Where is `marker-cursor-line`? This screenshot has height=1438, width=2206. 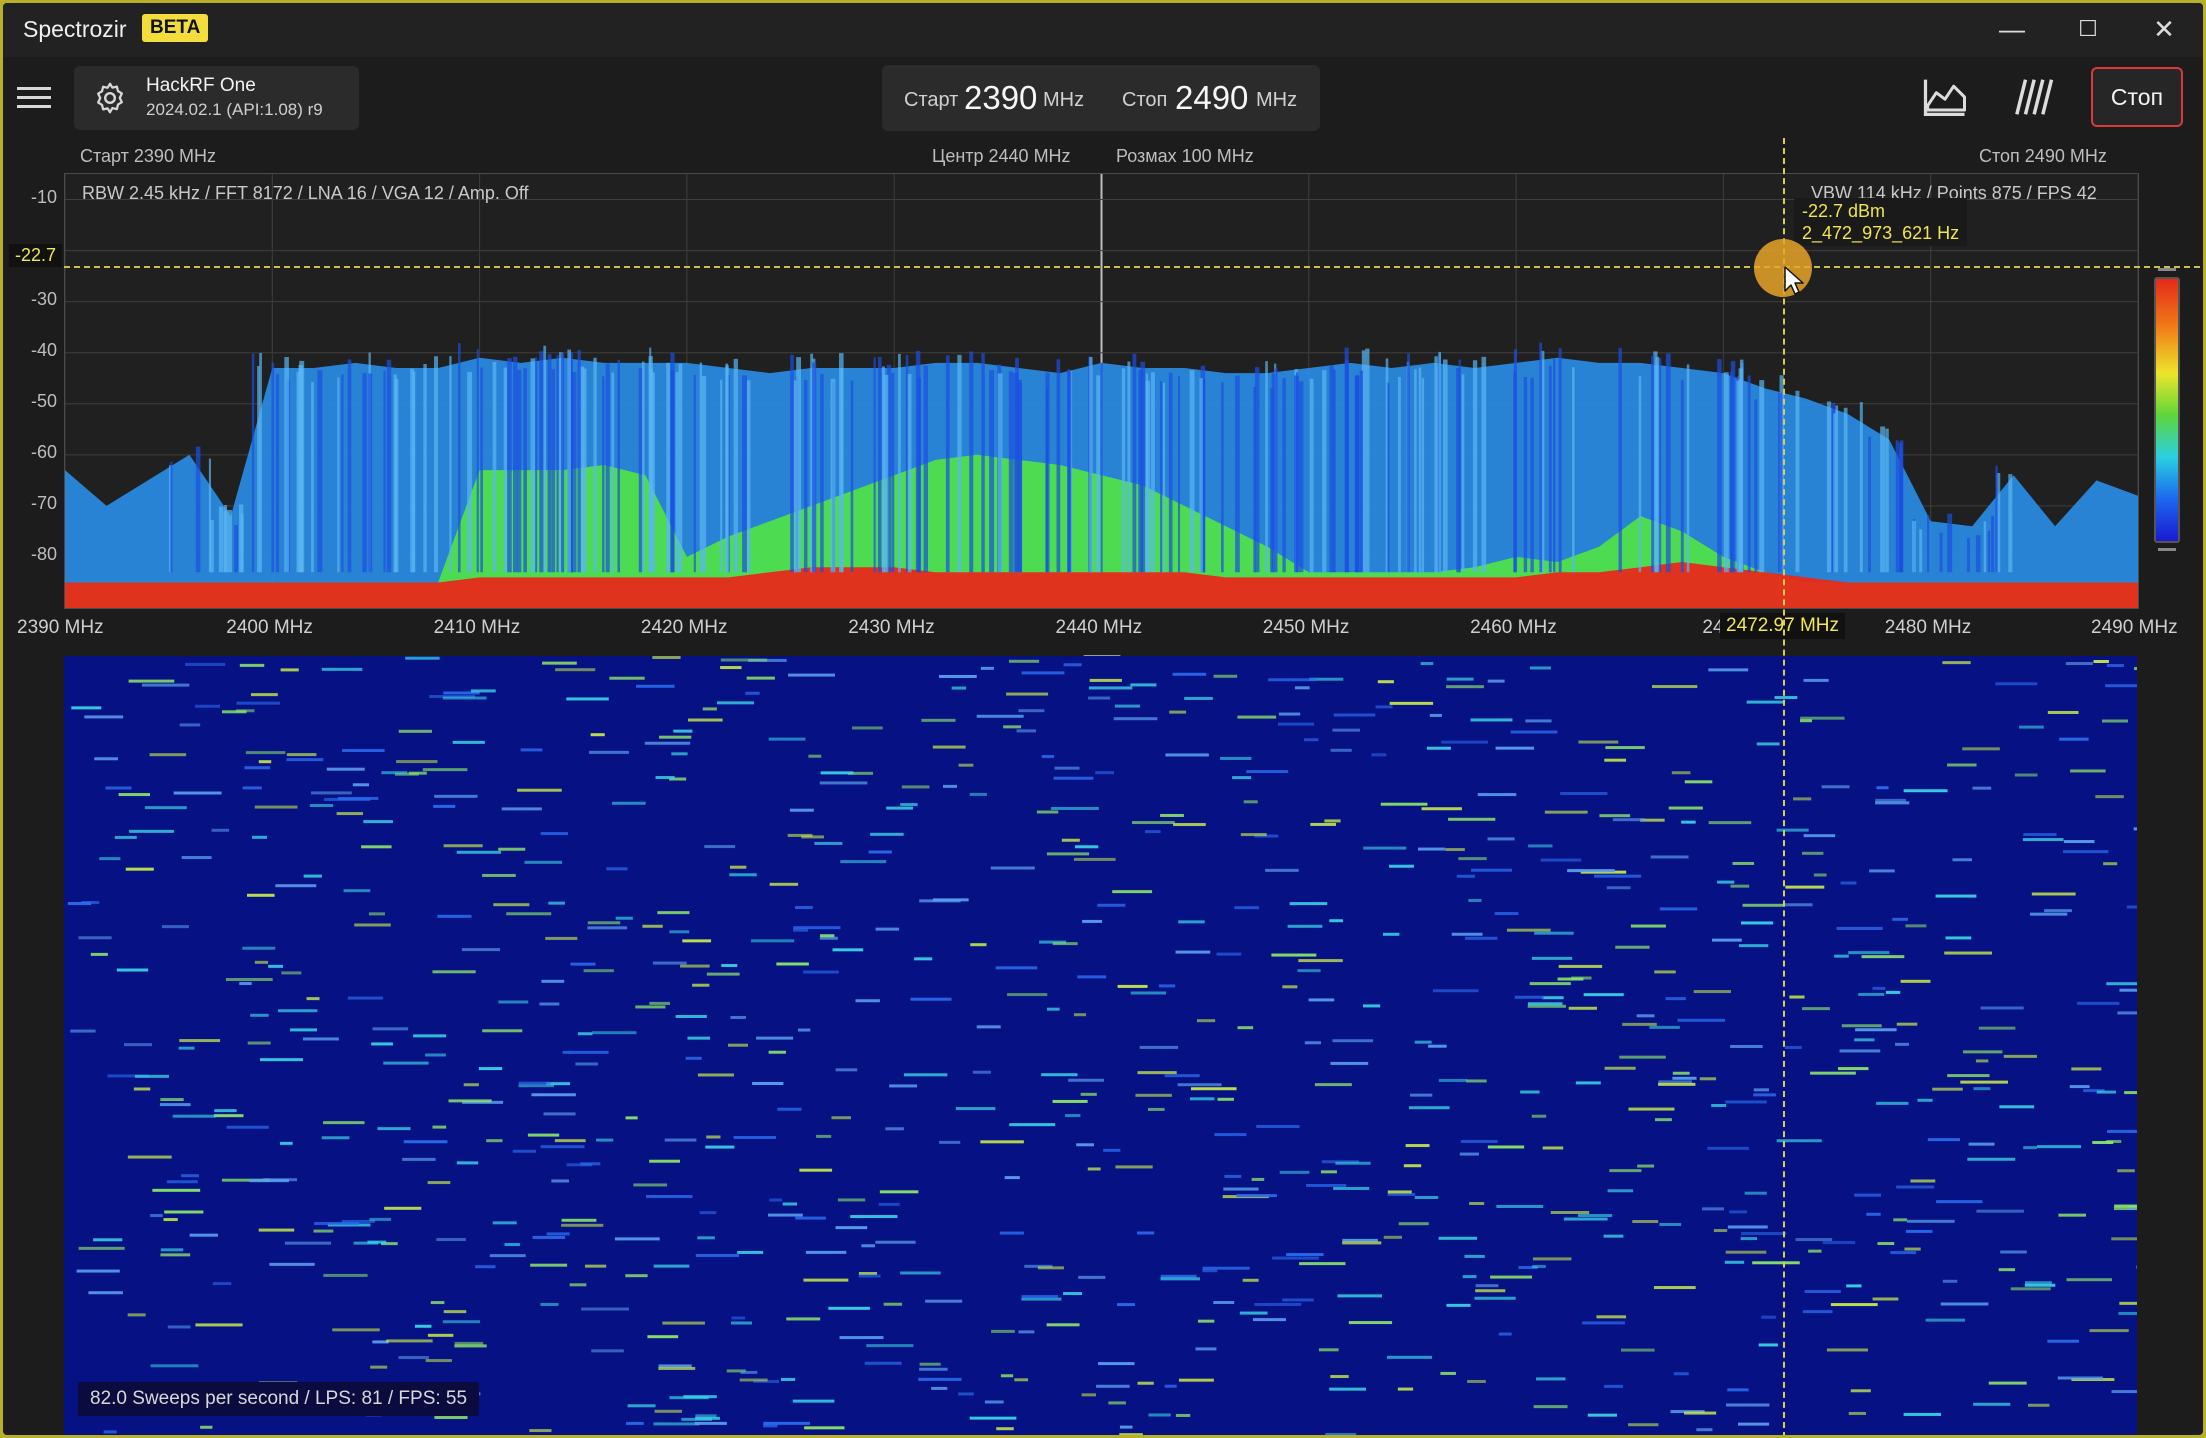 marker-cursor-line is located at coordinates (1784, 786).